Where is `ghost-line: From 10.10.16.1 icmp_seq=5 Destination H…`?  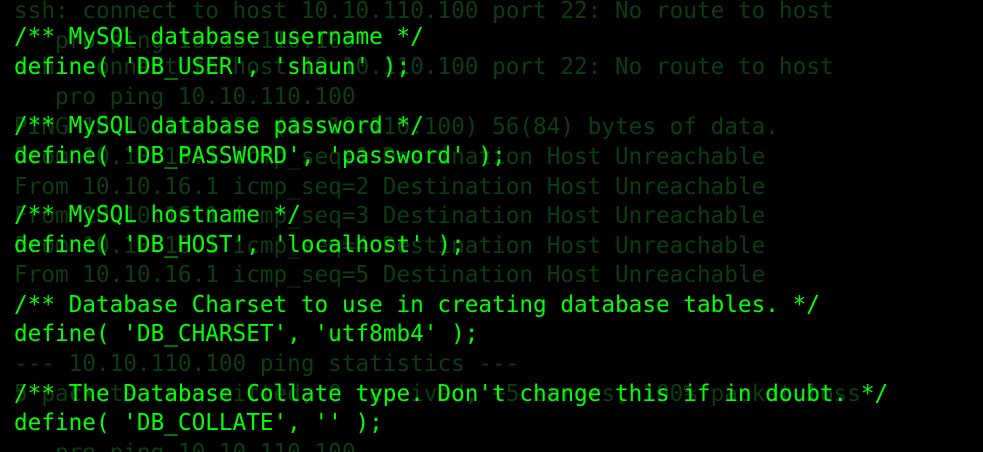
ghost-line: From 10.10.16.1 icmp_seq=5 Destination H… is located at coordinates (390, 275).